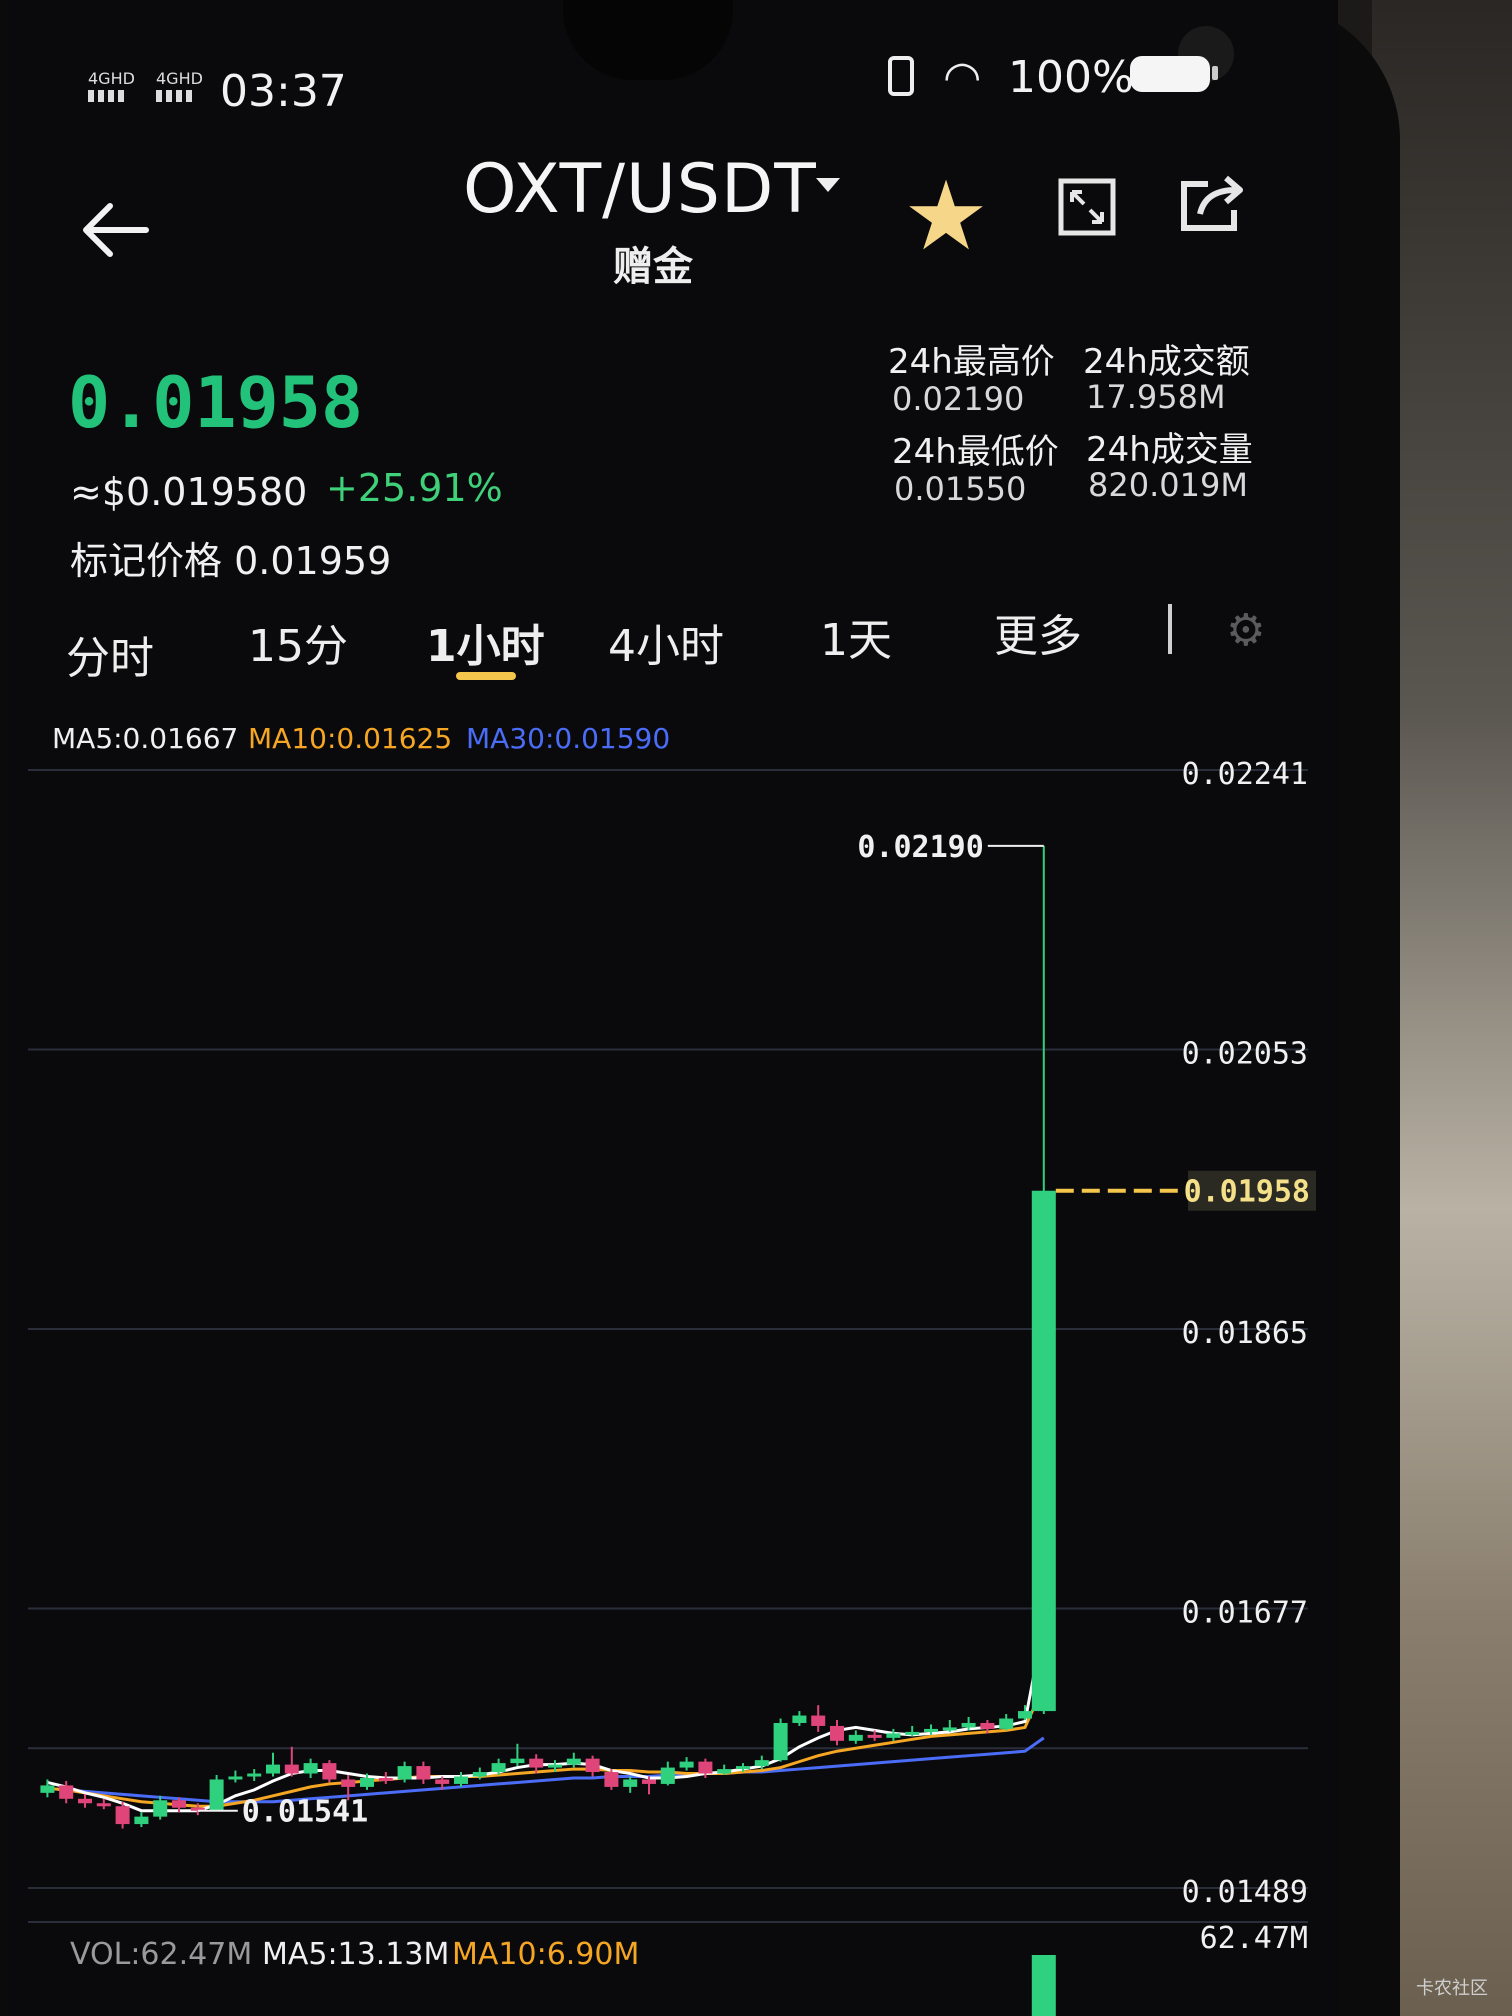  Describe the element at coordinates (1245, 630) in the screenshot. I see `gear-icon: ⚙` at that location.